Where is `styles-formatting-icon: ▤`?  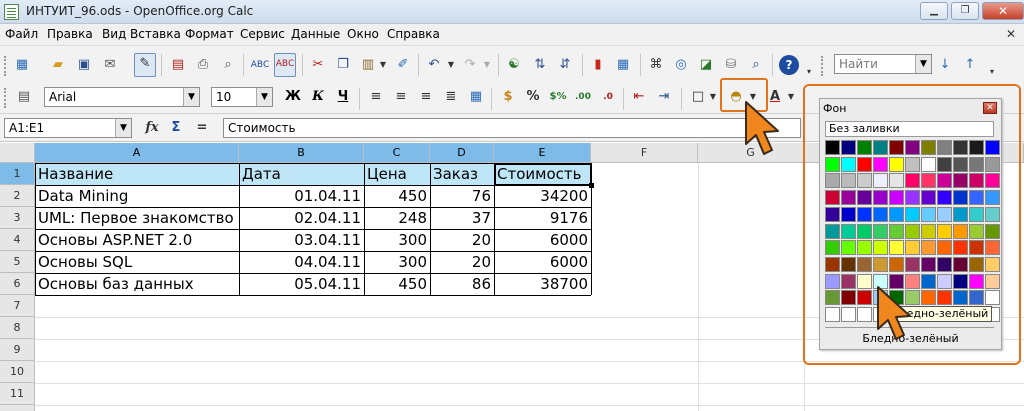 styles-formatting-icon: ▤ is located at coordinates (24, 97).